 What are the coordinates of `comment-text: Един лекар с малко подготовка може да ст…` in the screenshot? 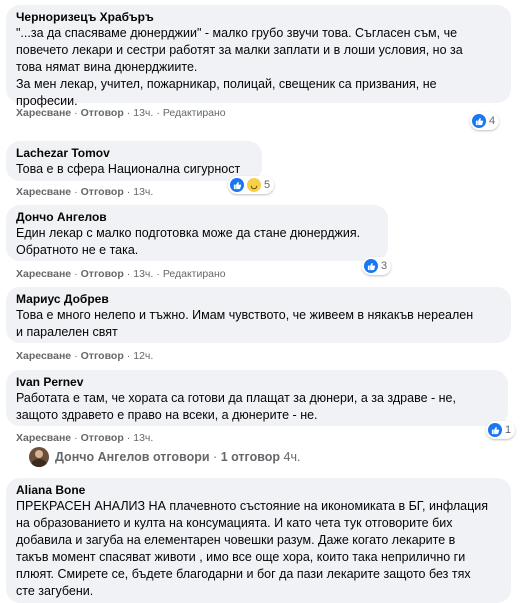 It's located at (188, 241).